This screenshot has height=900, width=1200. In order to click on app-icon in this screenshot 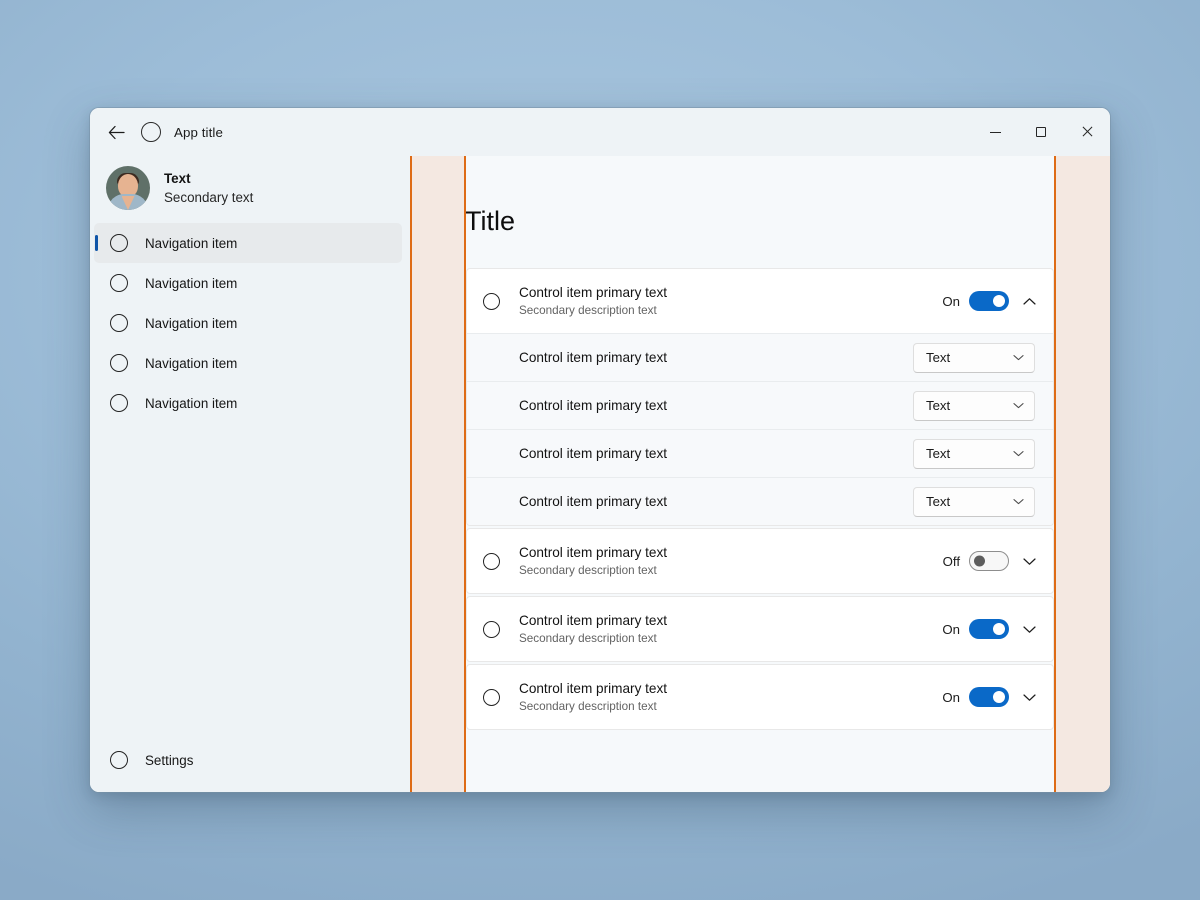, I will do `click(151, 132)`.